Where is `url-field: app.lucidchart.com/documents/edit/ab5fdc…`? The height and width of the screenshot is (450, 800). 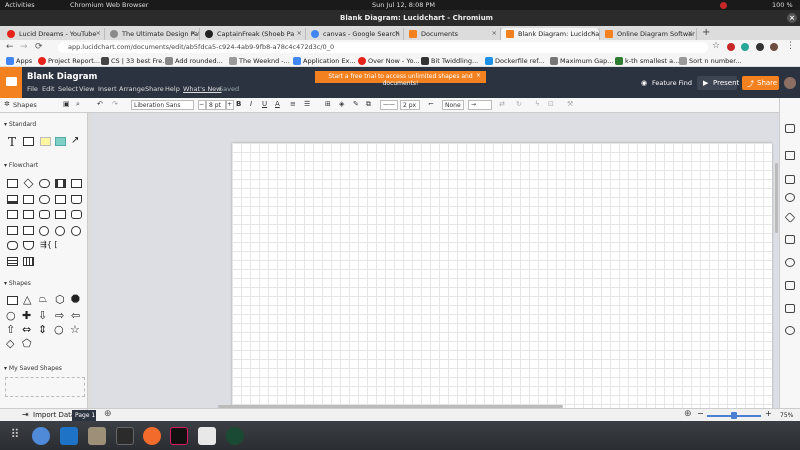
url-field: app.lucidchart.com/documents/edit/ab5fdc… is located at coordinates (383, 47).